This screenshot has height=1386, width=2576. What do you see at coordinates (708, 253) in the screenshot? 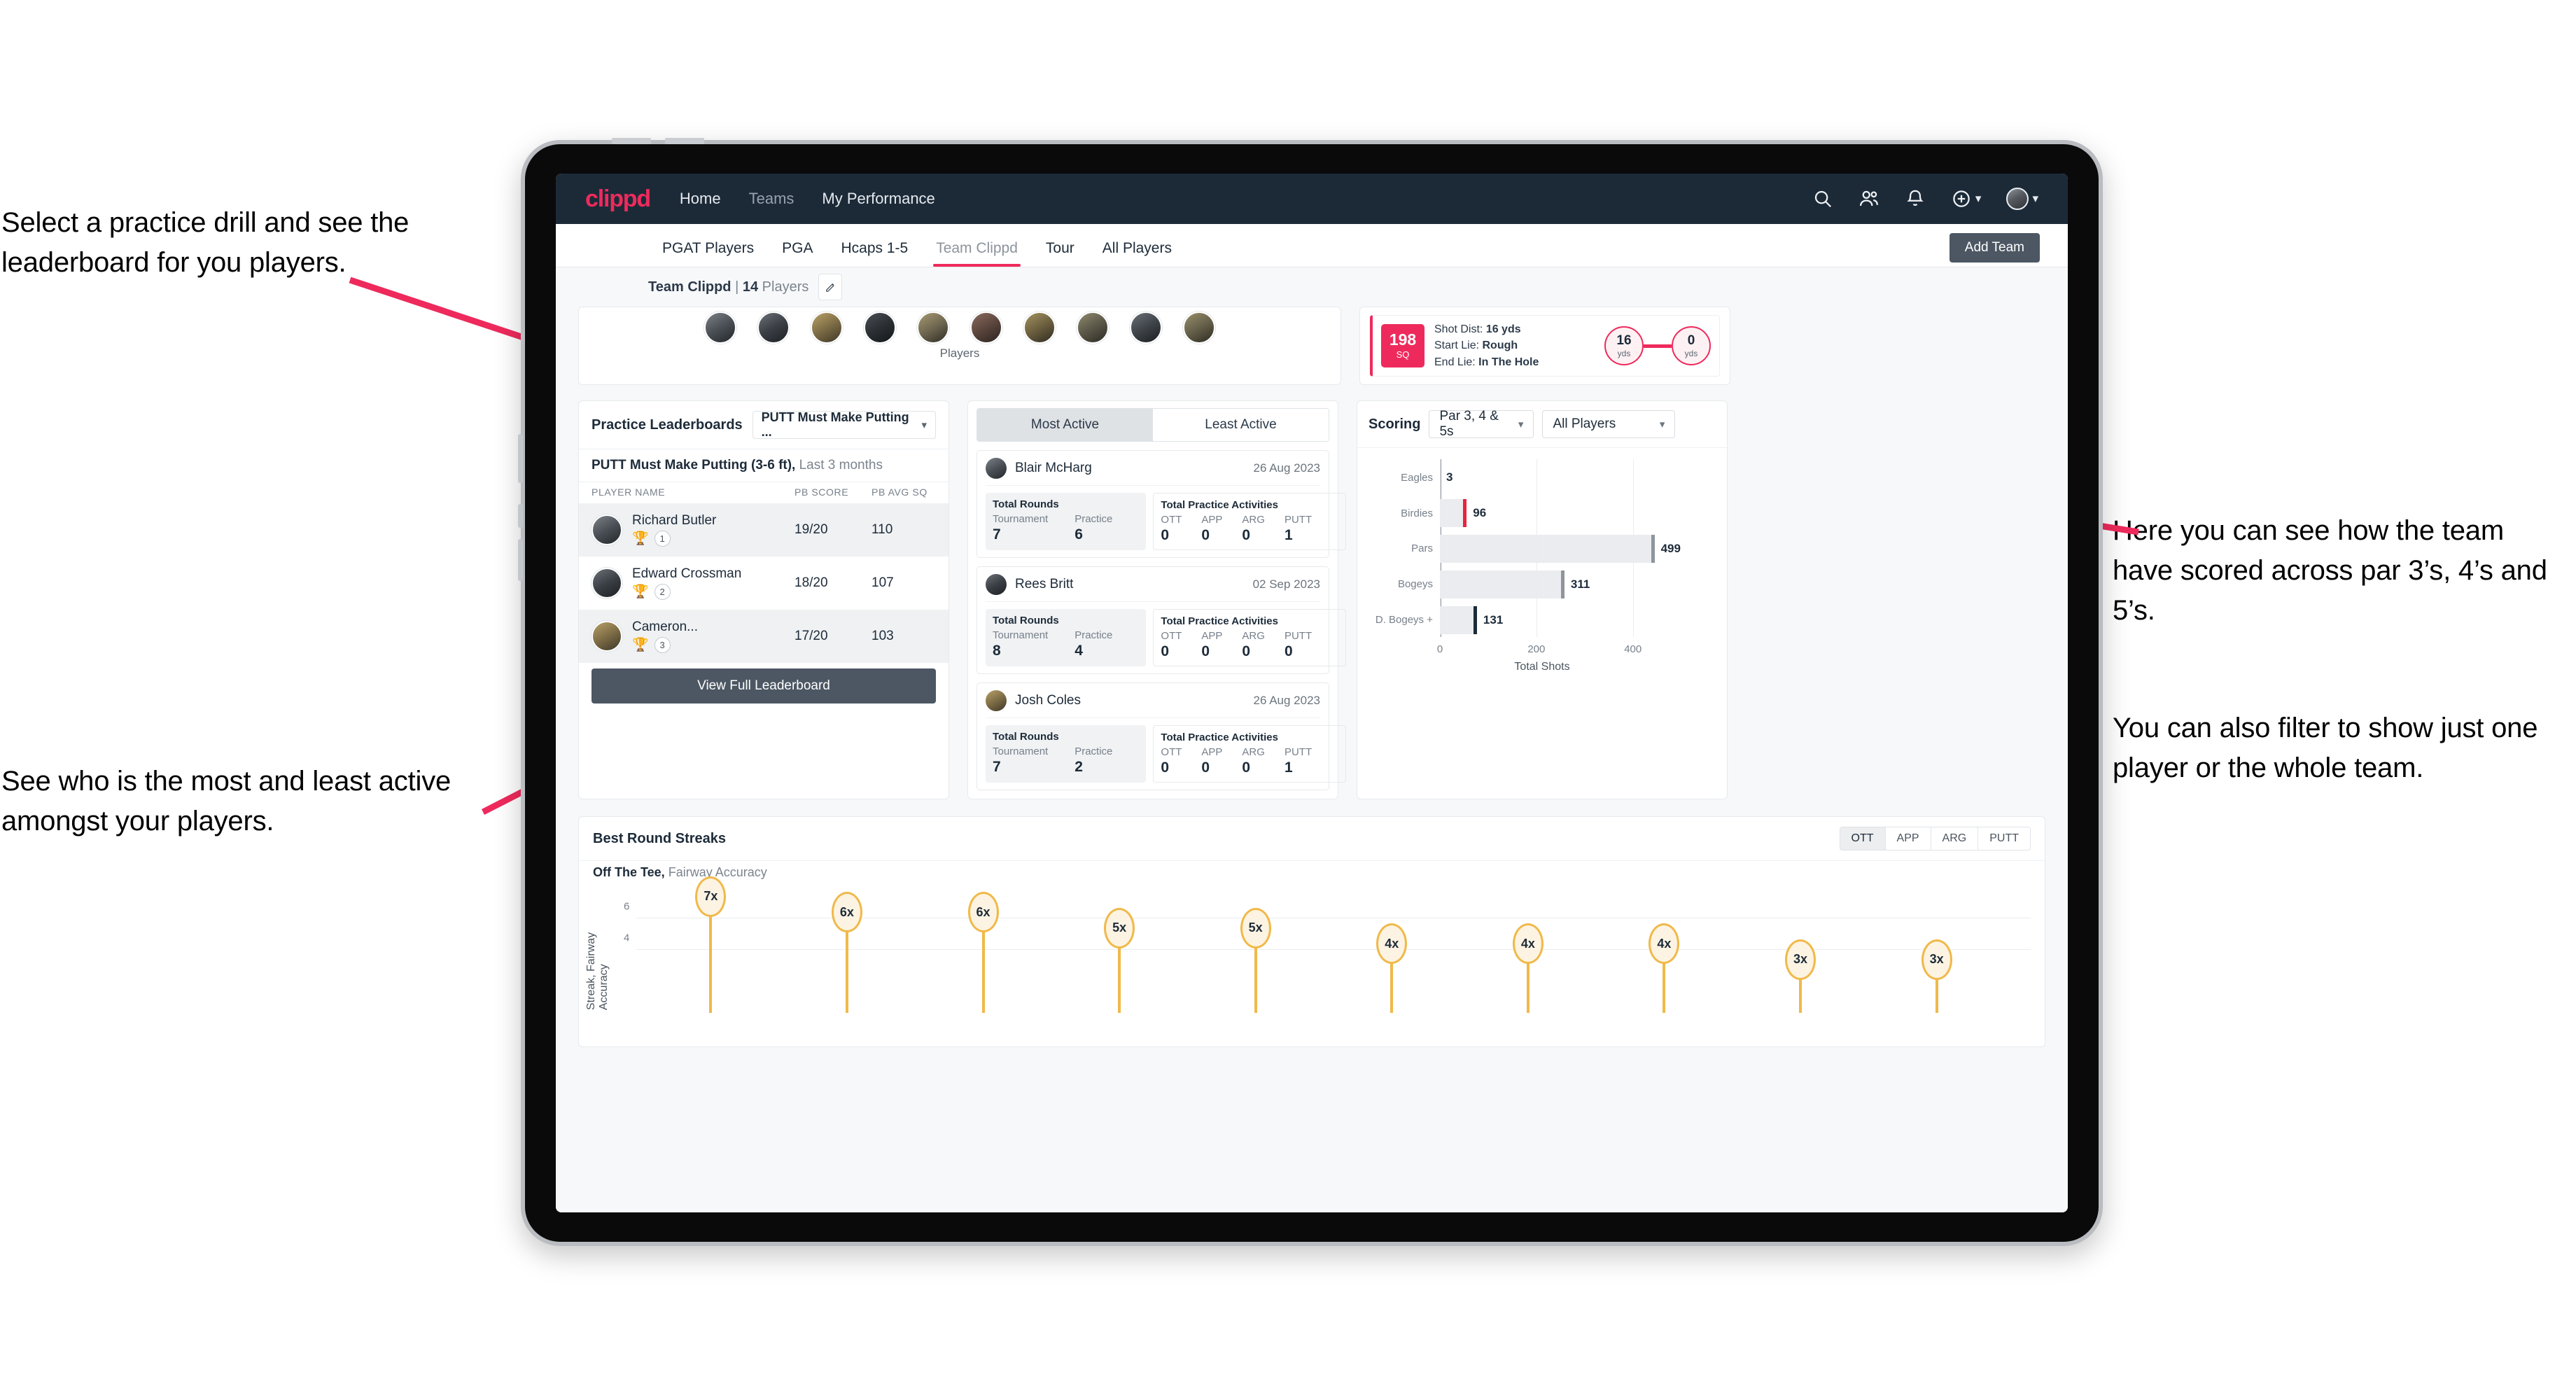
I see `tab-pgat-players: PGAT Players` at bounding box center [708, 253].